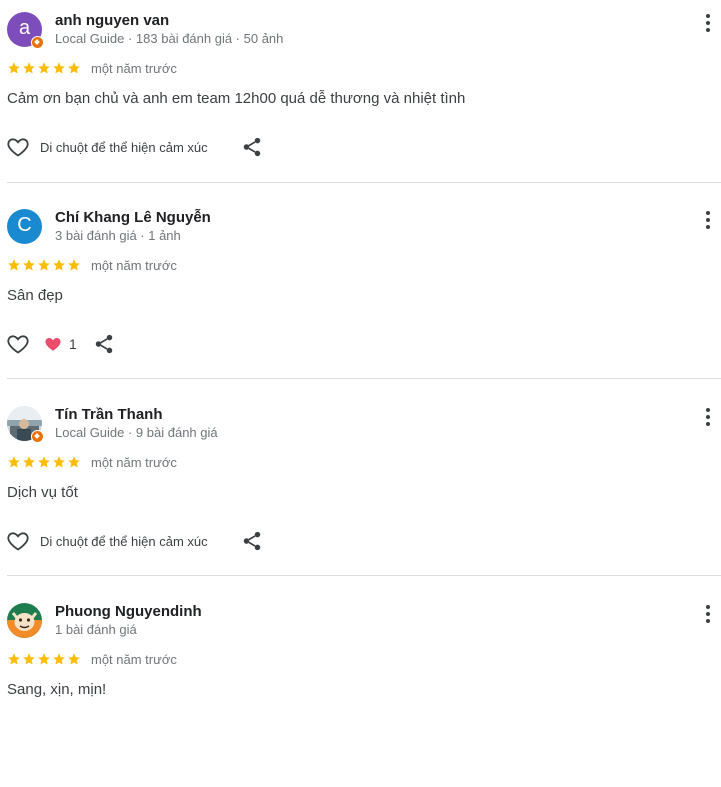  What do you see at coordinates (128, 611) in the screenshot?
I see `reviewer-name: Phuong Nguyendinh` at bounding box center [128, 611].